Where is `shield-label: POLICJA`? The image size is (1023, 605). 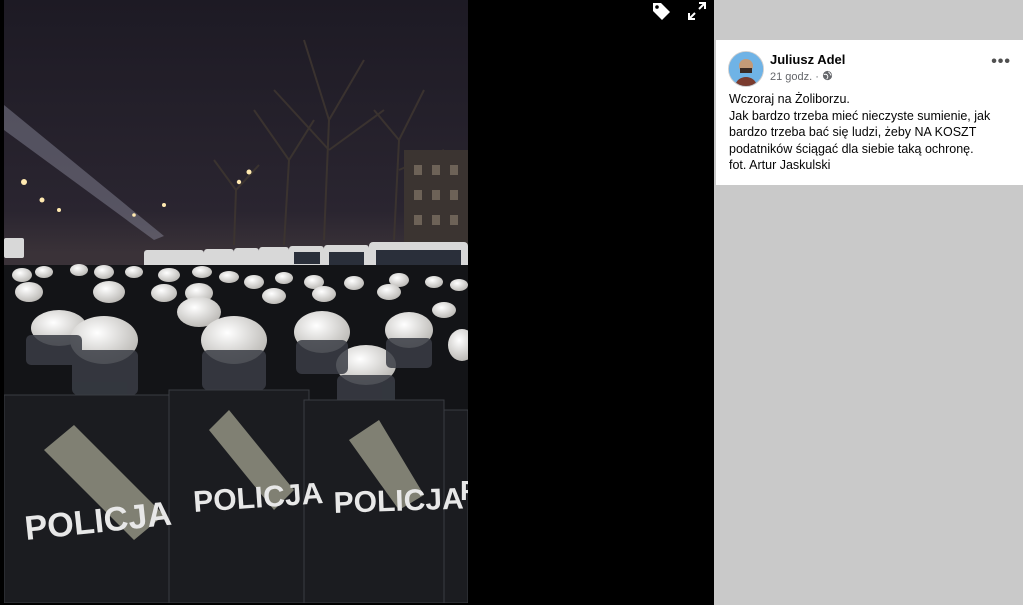
shield-label: POLICJA is located at coordinates (398, 501).